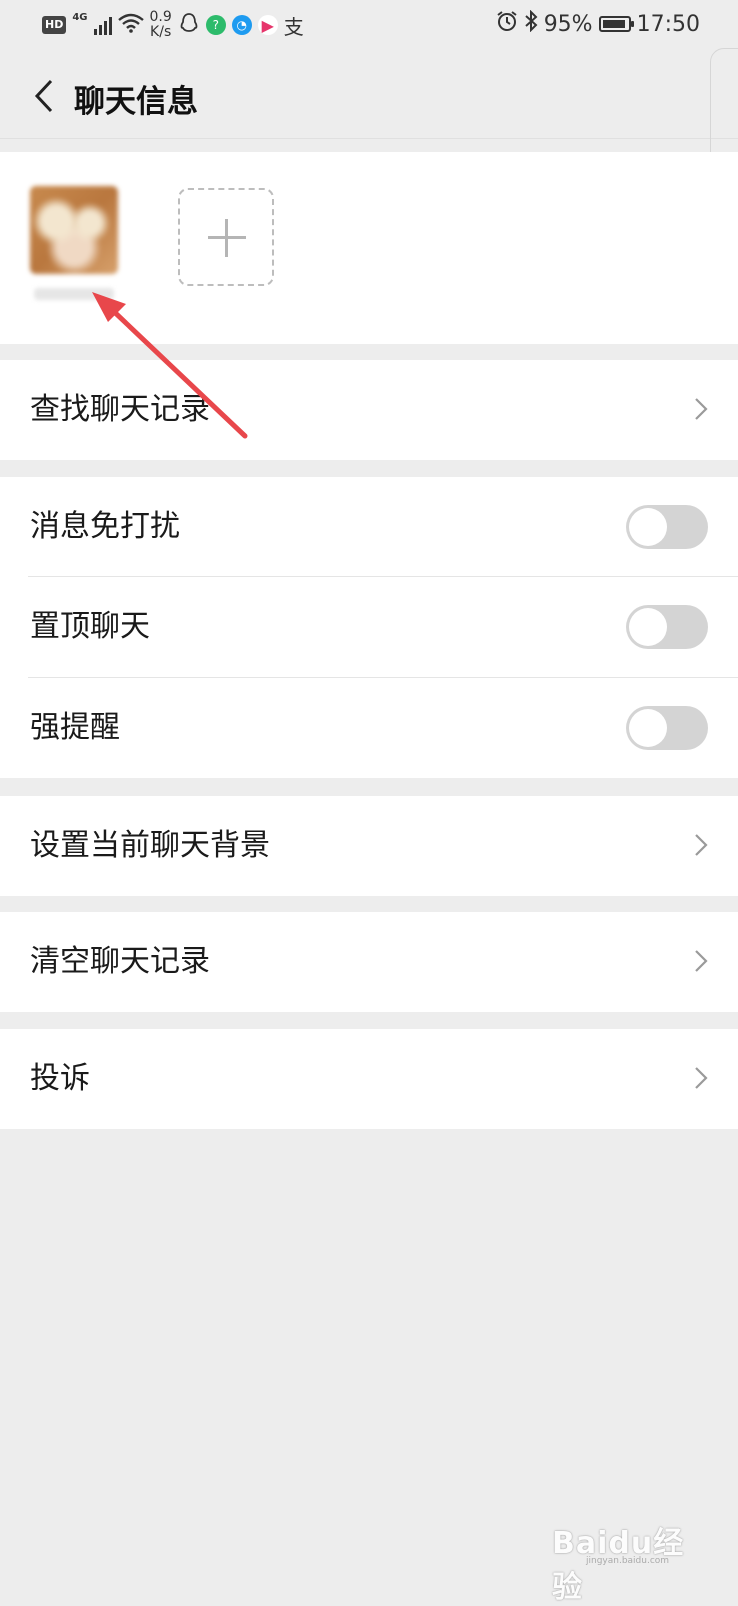 This screenshot has width=738, height=1606. I want to click on back-button, so click(44, 96).